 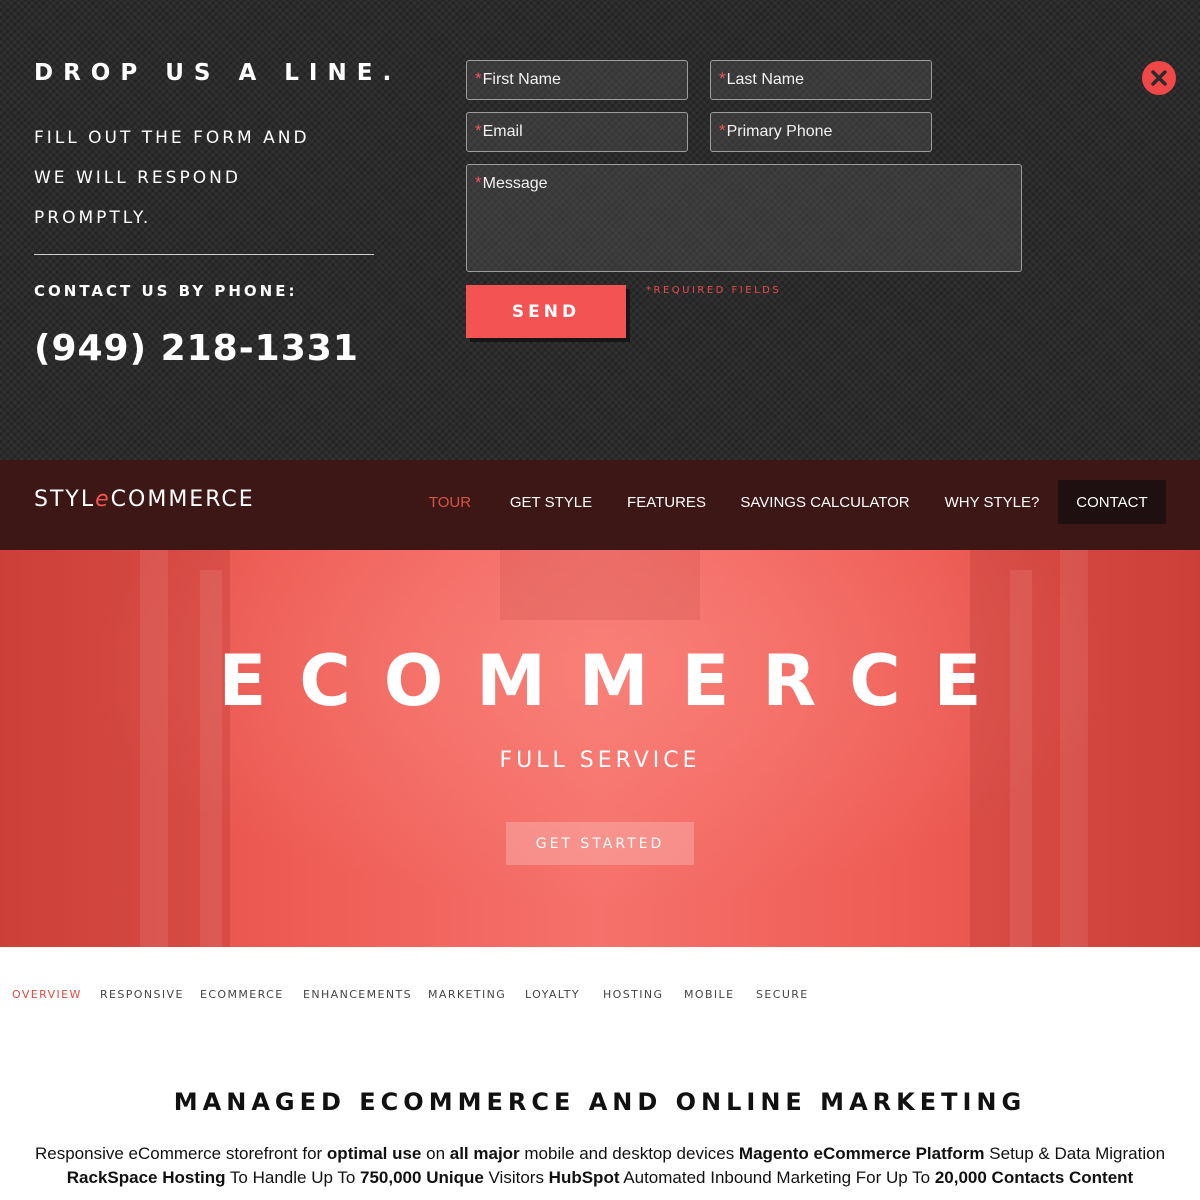 I want to click on required-fields-note: *REQUIRED FIELDS, so click(x=714, y=290).